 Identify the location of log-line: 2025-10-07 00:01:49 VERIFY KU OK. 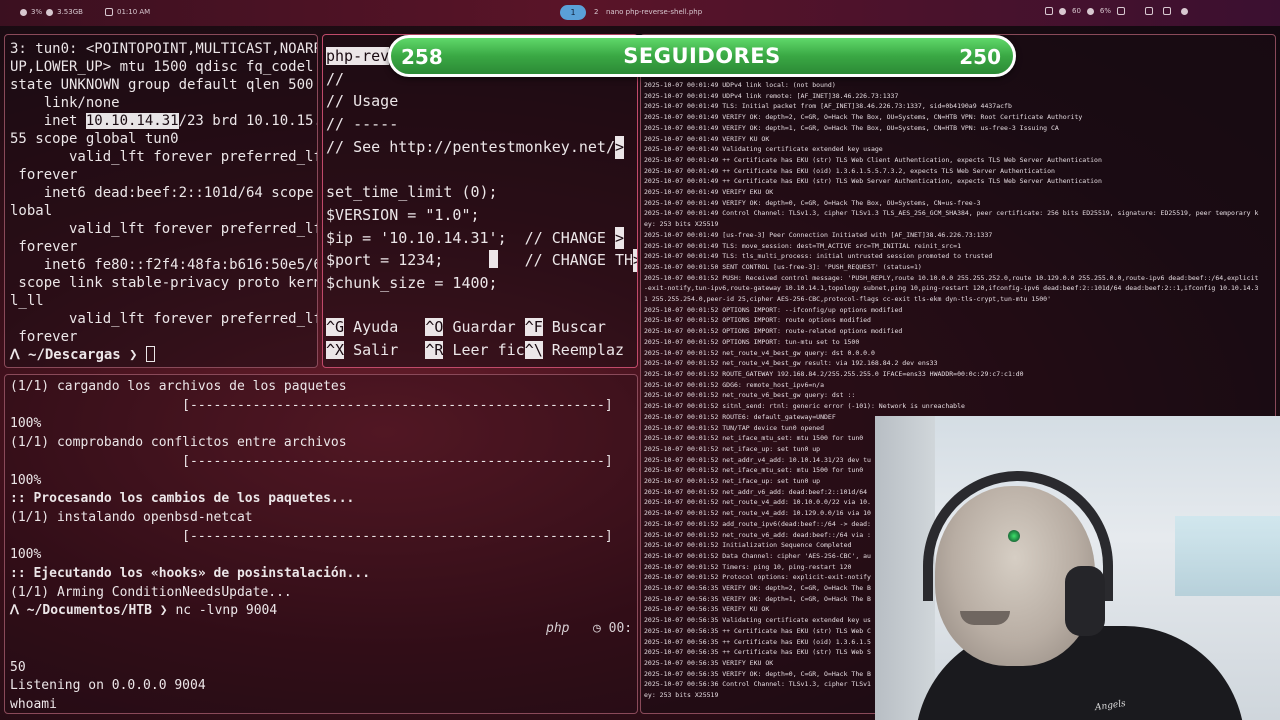
(707, 138).